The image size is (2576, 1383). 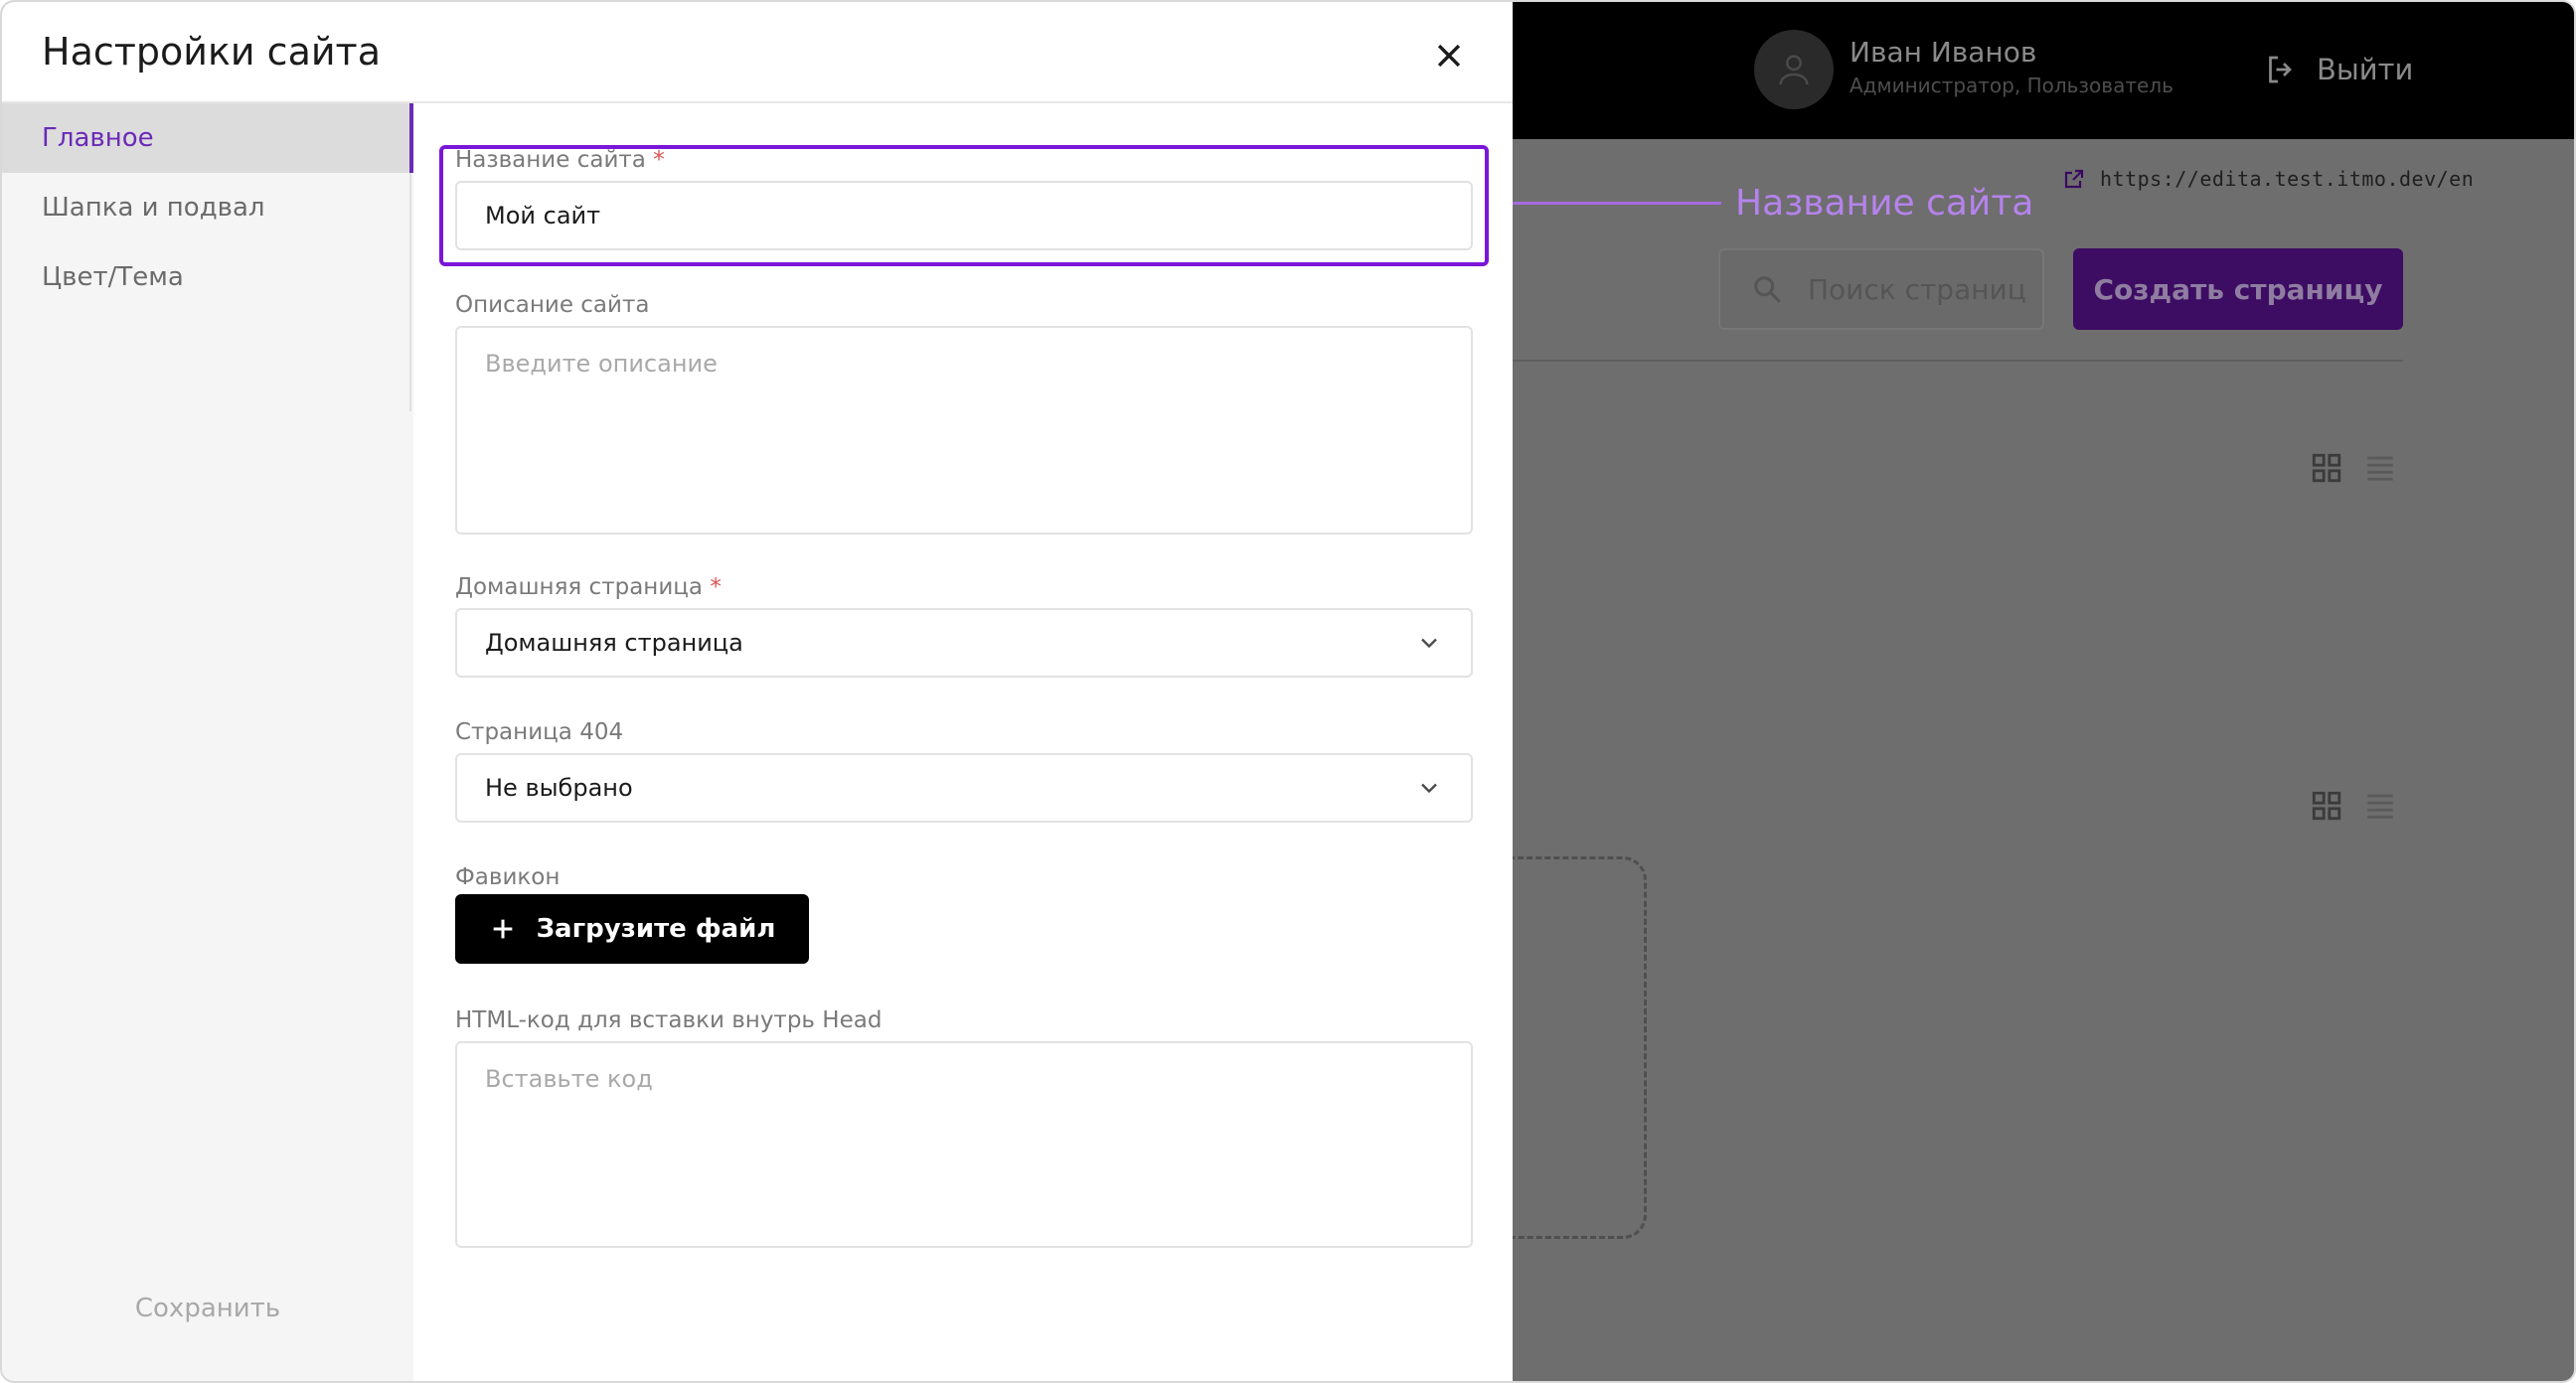 I want to click on logout-button: Выйти, so click(x=2338, y=69).